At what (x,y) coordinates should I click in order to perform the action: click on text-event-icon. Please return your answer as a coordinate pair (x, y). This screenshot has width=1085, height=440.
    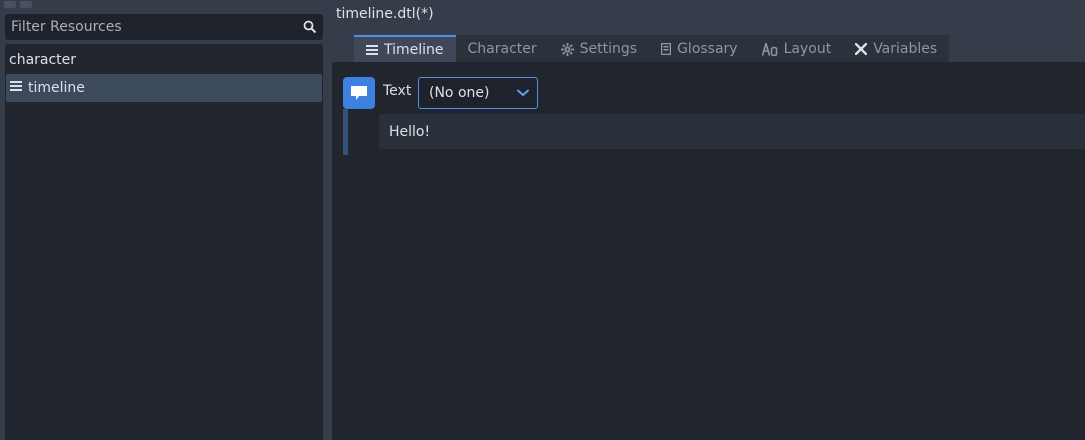
    Looking at the image, I should click on (359, 93).